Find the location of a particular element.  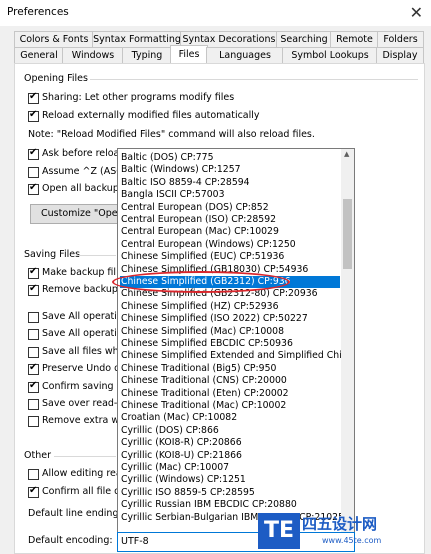

encoding-option: Chinese Traditional (Eten) CP:20002 is located at coordinates (230, 394).